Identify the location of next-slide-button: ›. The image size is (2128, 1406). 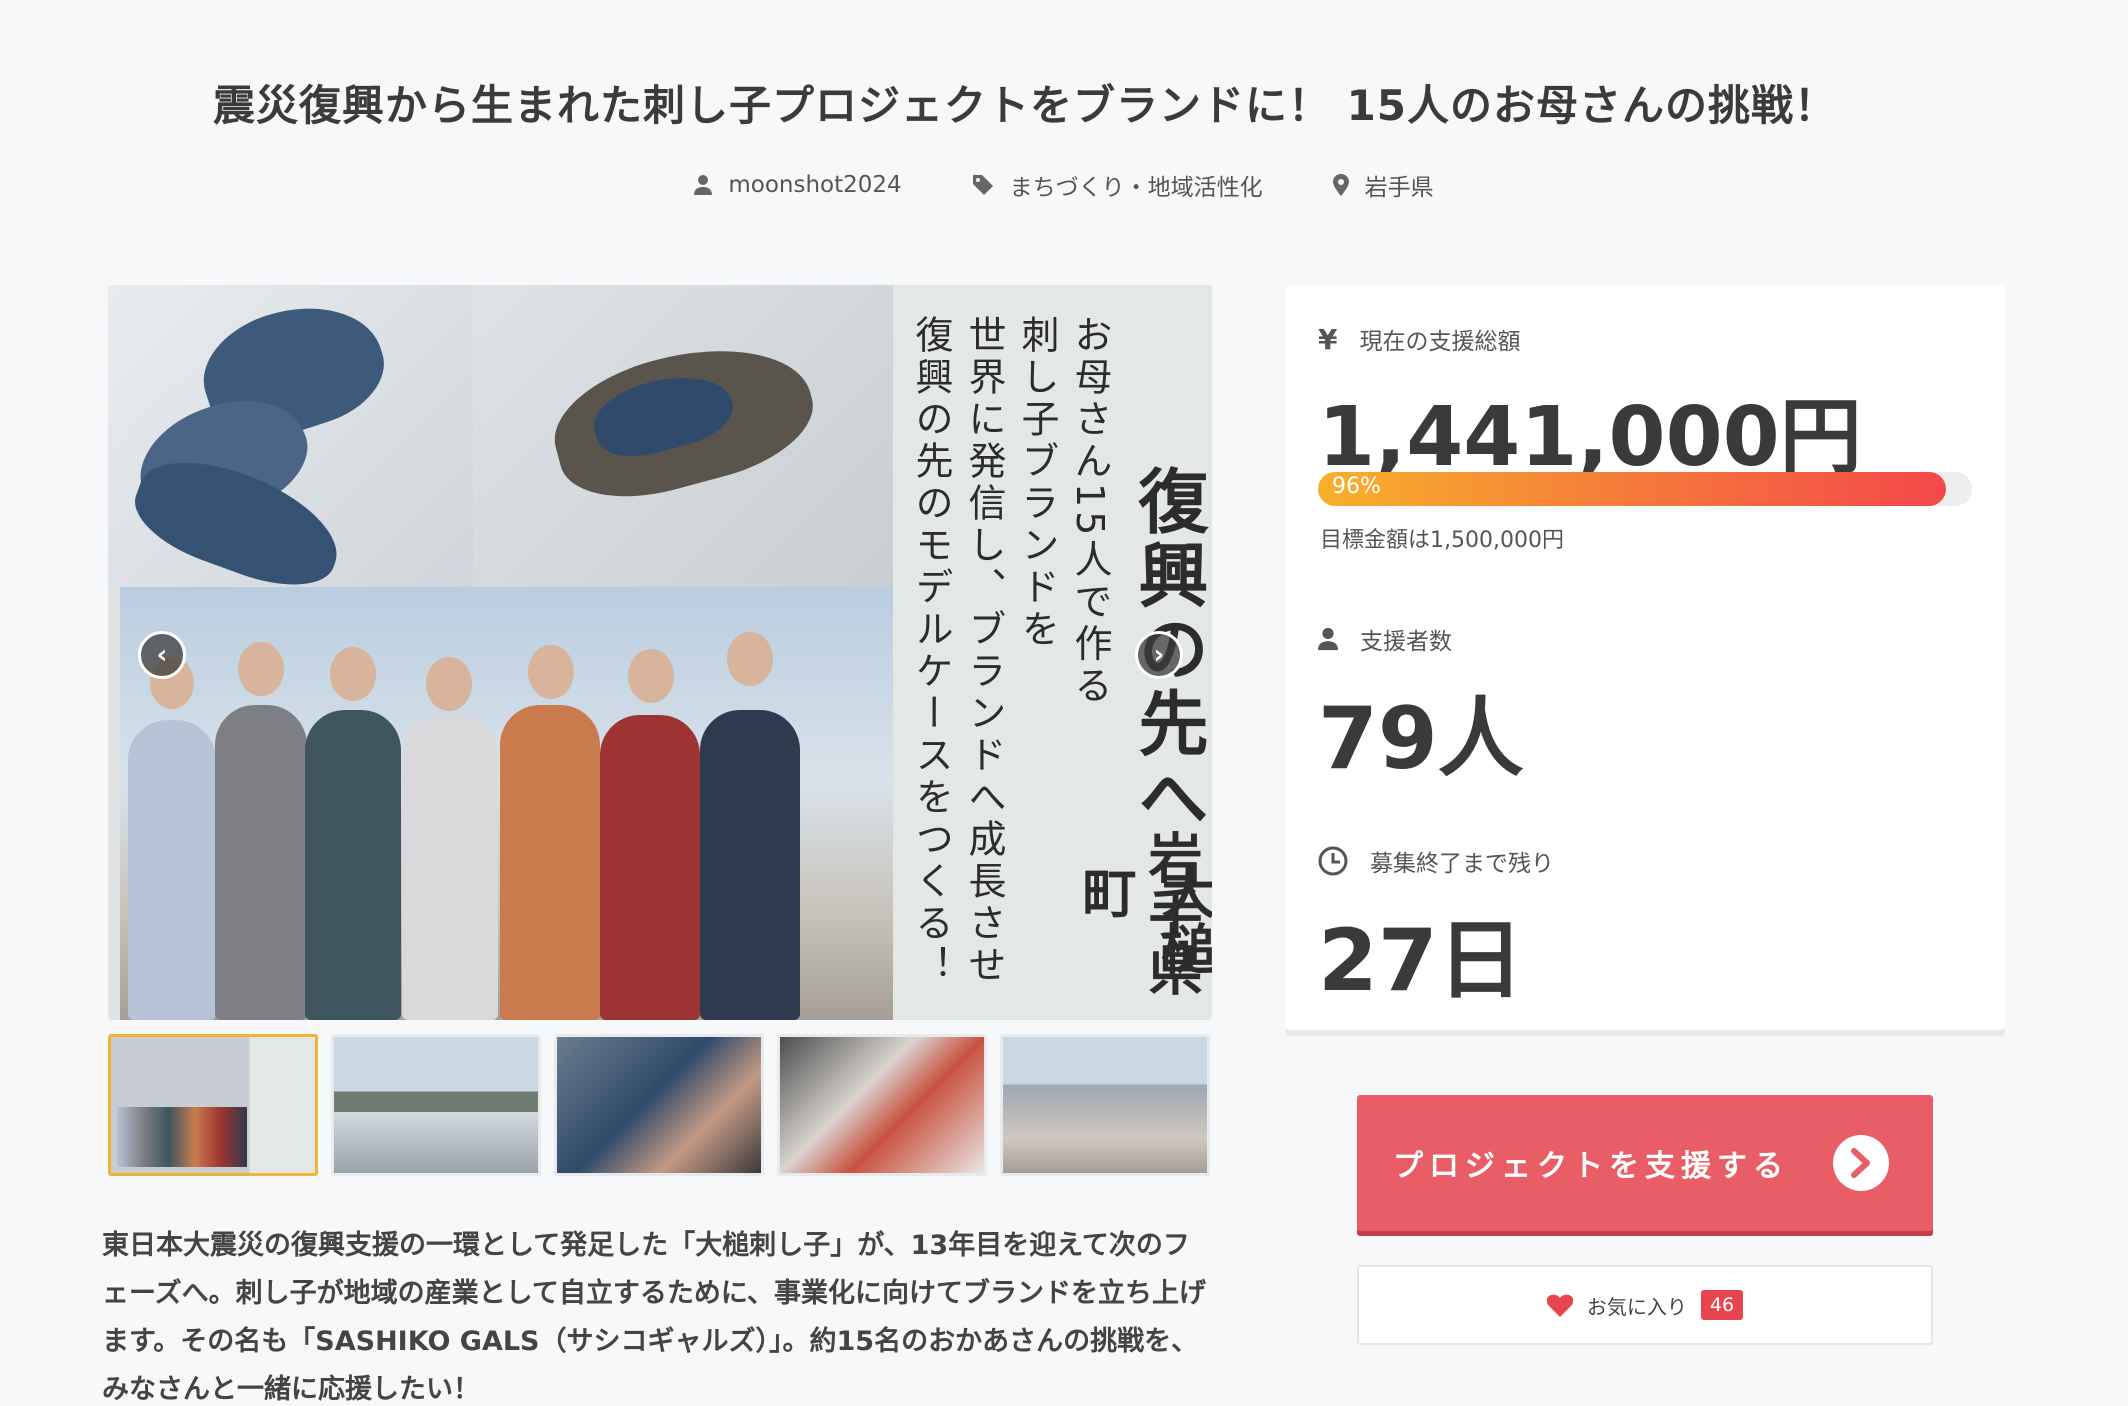
(1159, 655).